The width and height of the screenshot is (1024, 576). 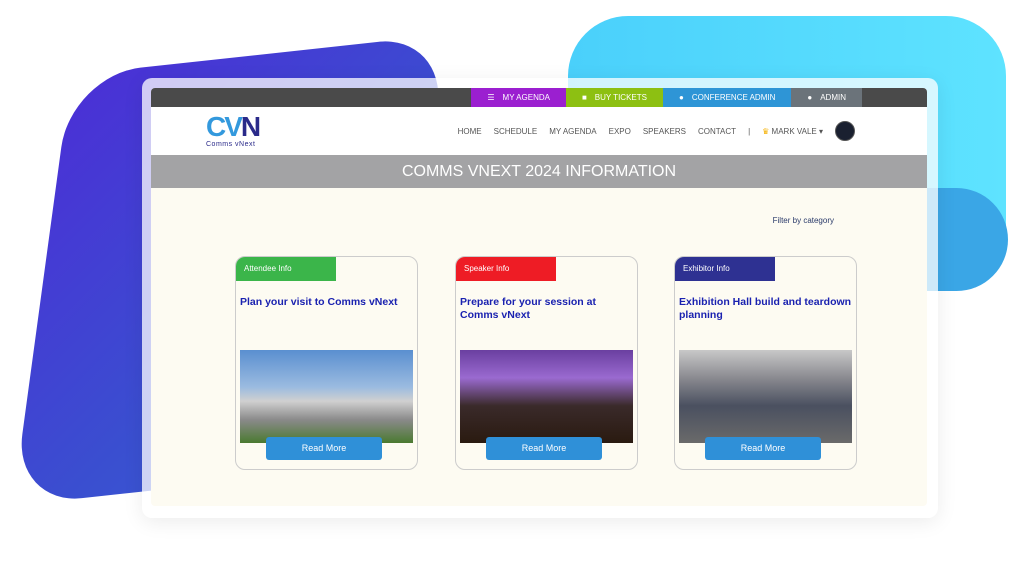 I want to click on my-agenda-button: ☰ MY AGENDA, so click(x=518, y=97).